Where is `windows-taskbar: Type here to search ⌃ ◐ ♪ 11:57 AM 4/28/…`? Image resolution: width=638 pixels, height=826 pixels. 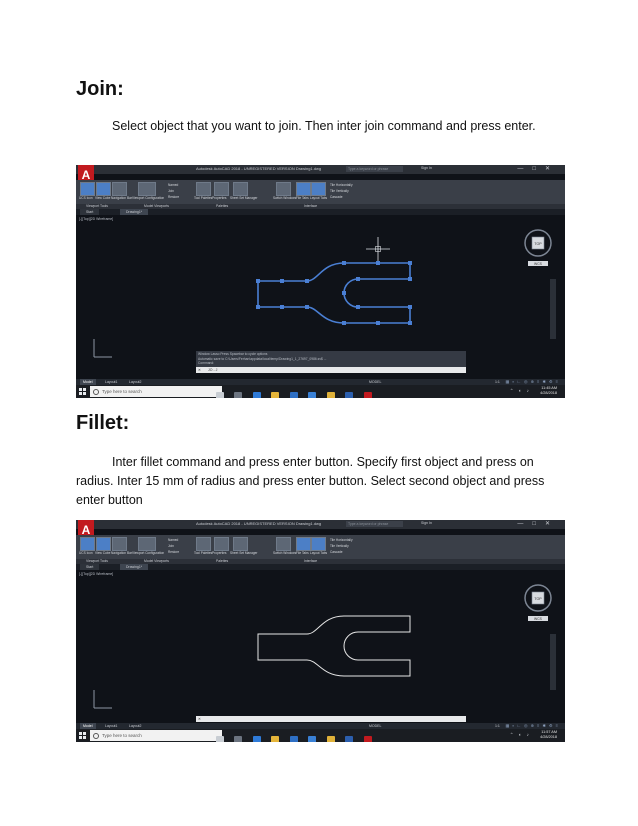 windows-taskbar: Type here to search ⌃ ◐ ♪ 11:57 AM 4/28/… is located at coordinates (320, 735).